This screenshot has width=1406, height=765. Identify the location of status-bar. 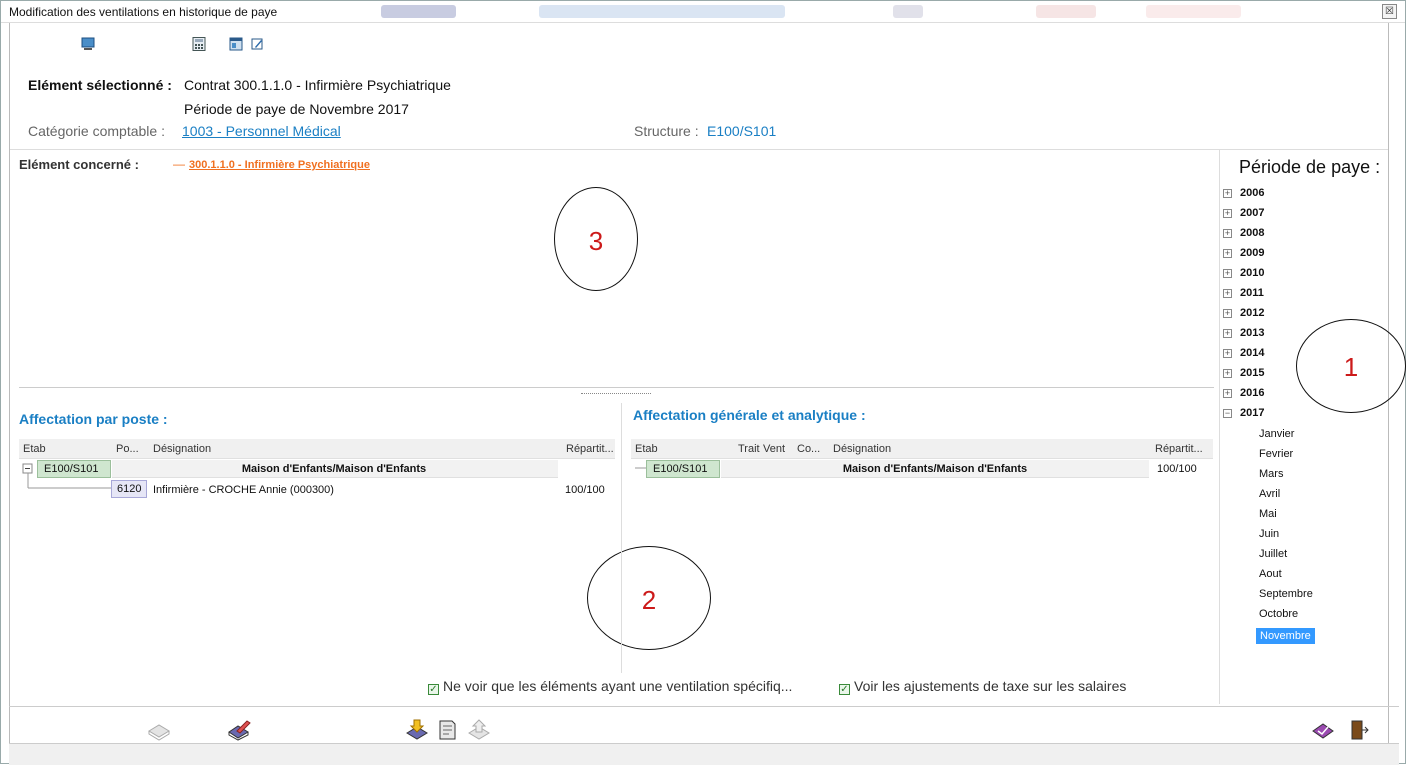
(704, 754).